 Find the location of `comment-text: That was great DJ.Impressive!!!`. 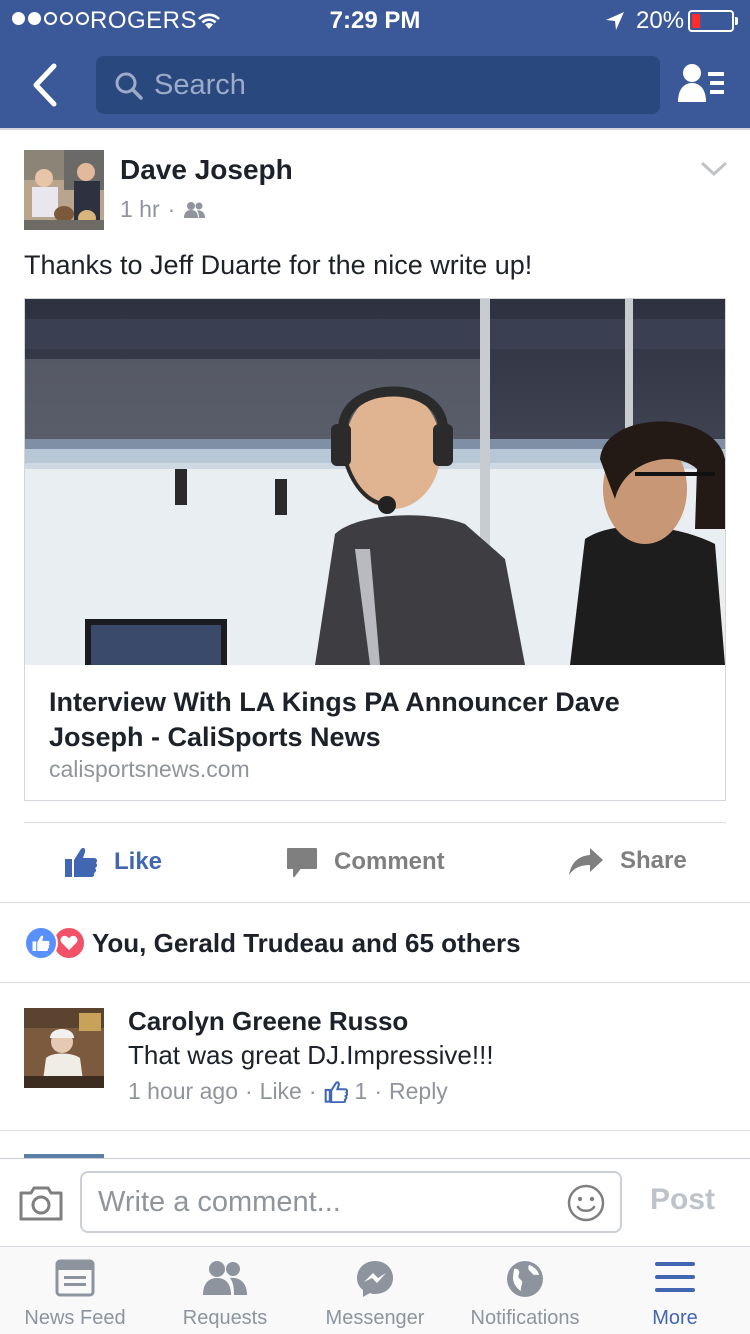

comment-text: That was great DJ.Impressive!!! is located at coordinates (311, 1055).